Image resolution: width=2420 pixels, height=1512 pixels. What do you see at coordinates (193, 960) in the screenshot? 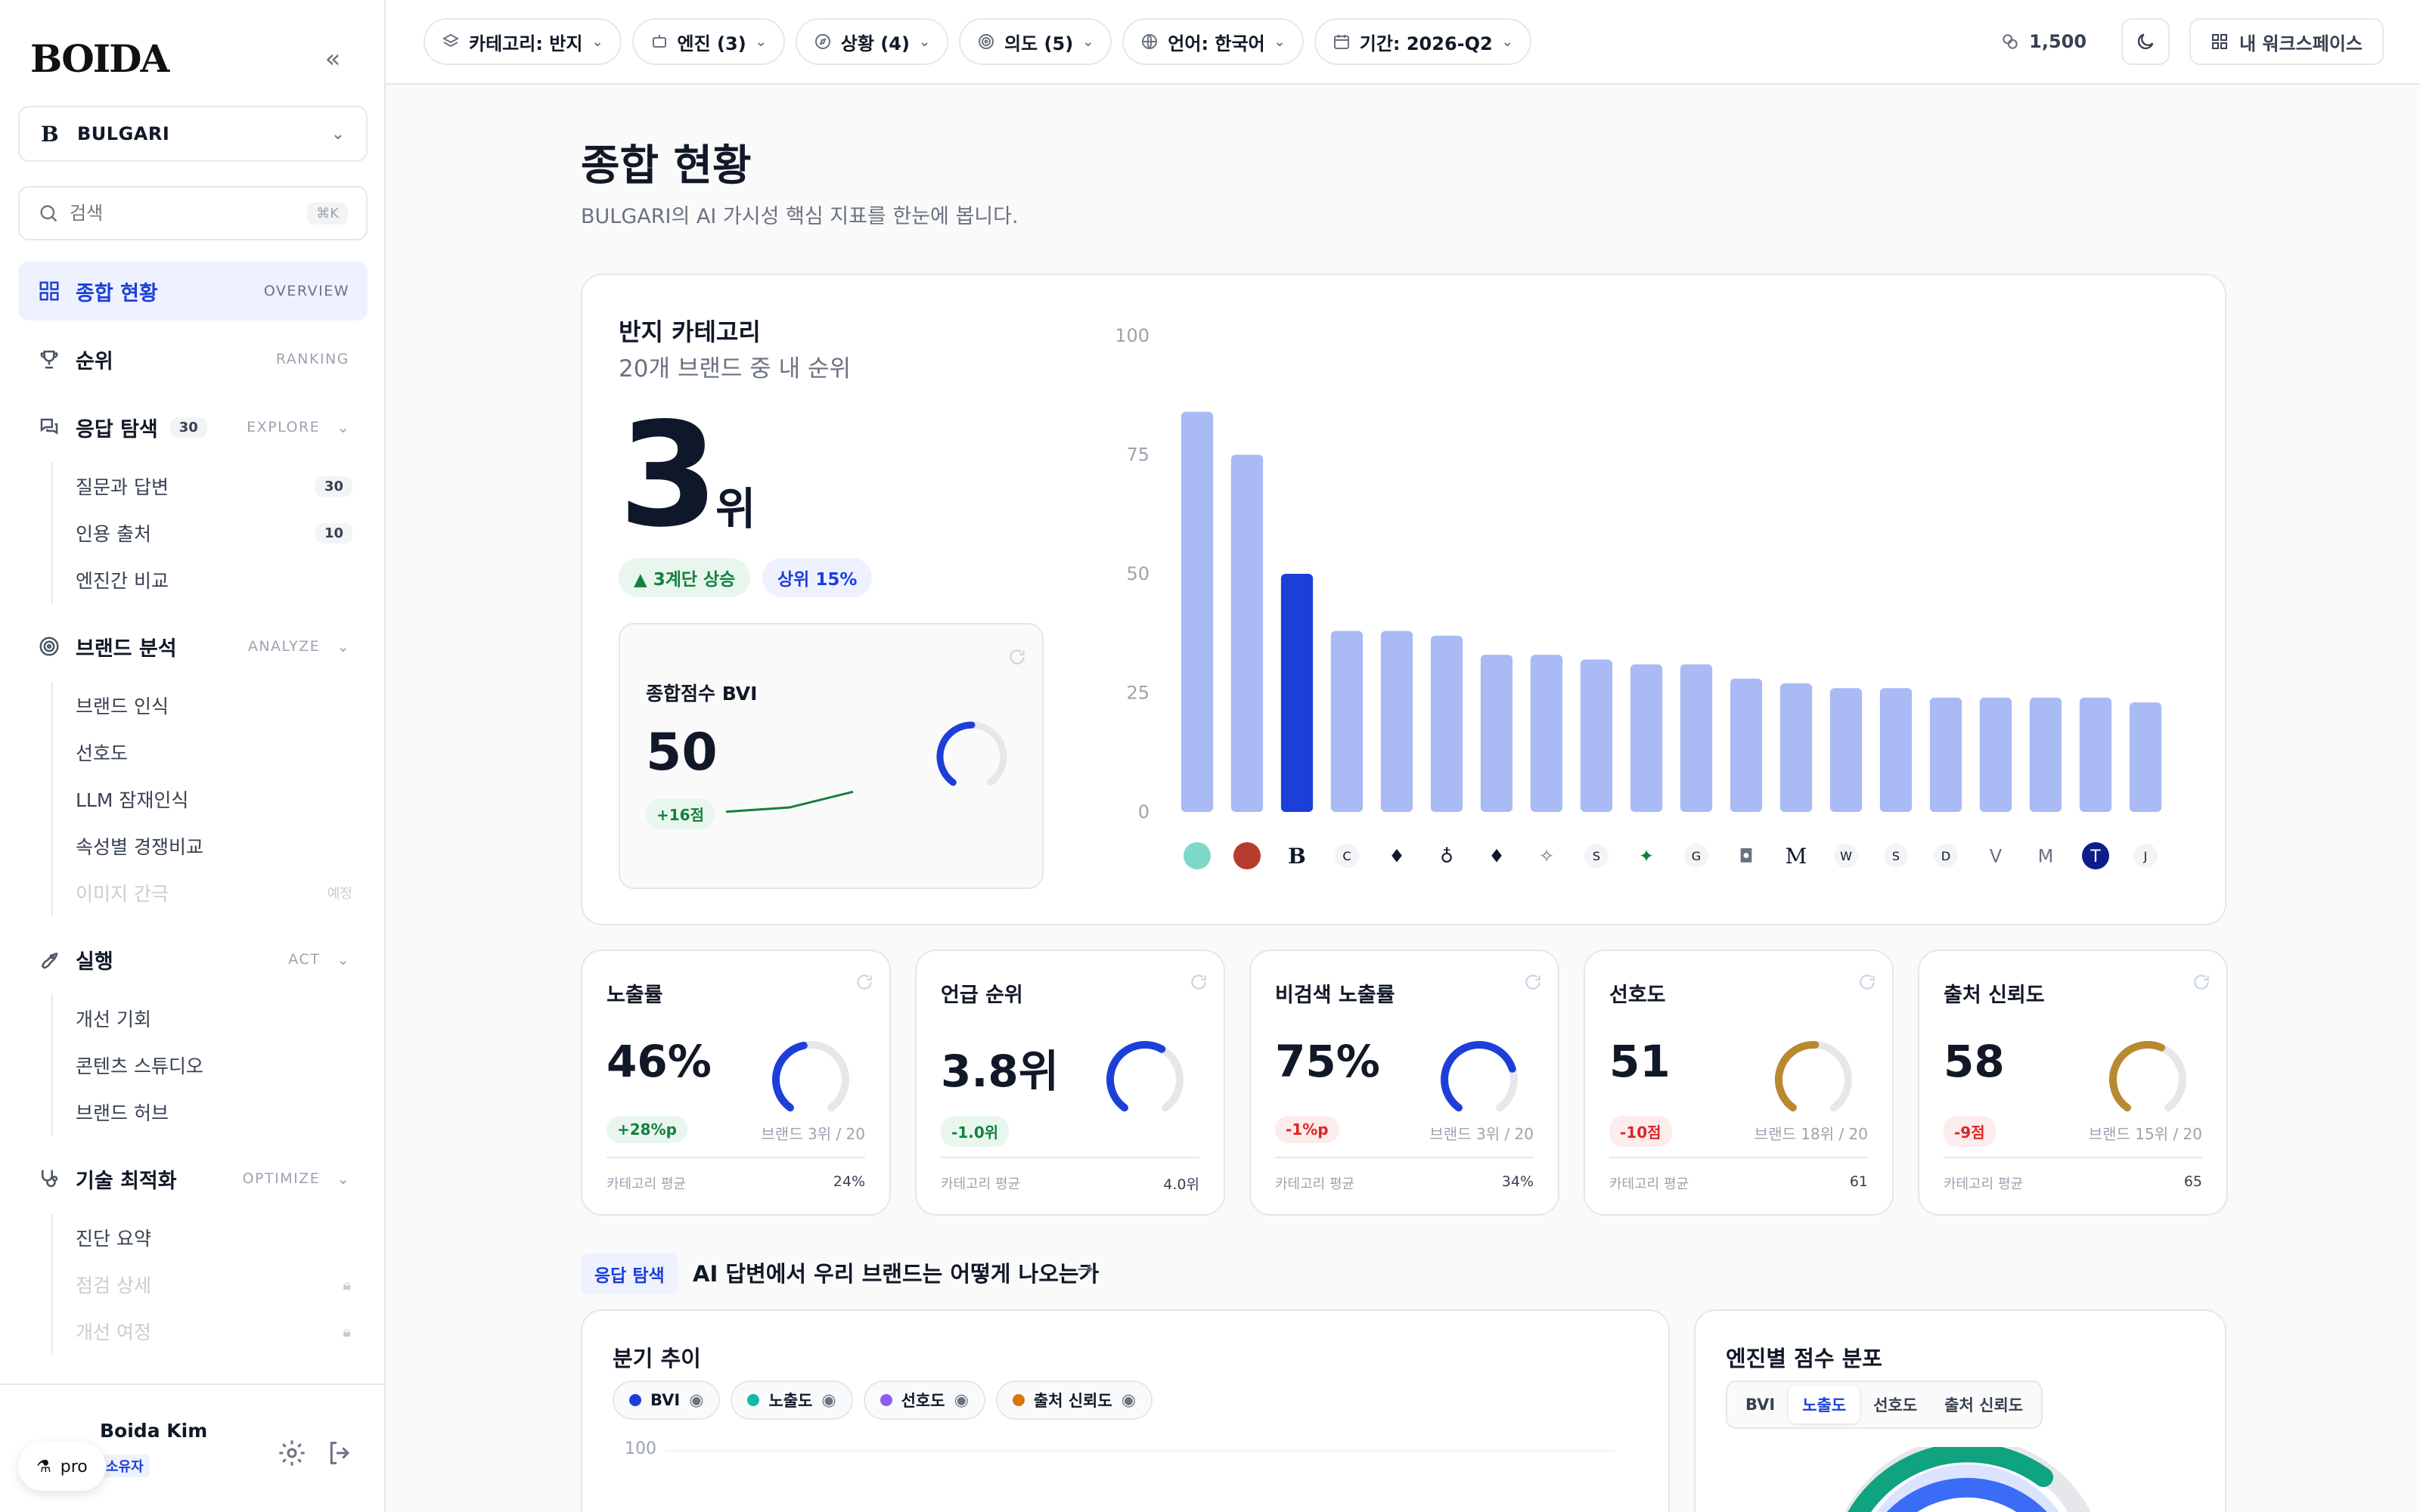
I see `sidebar-item-act: 실행 ACT ⌄` at bounding box center [193, 960].